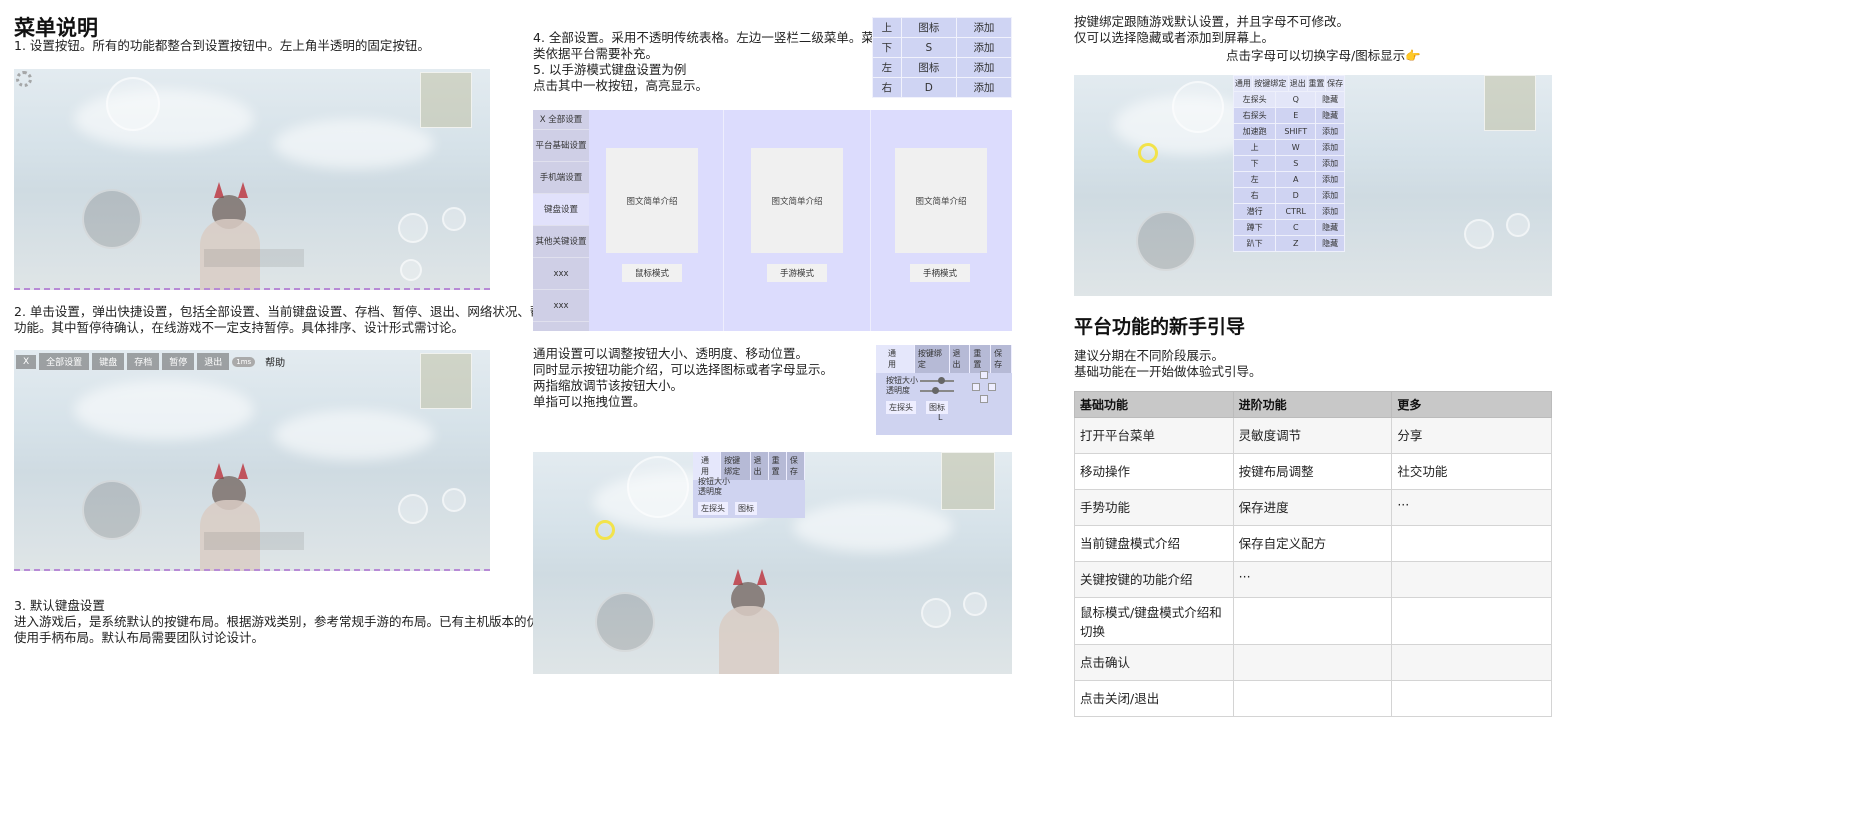  What do you see at coordinates (1296, 115) in the screenshot?
I see `key-letter: E` at bounding box center [1296, 115].